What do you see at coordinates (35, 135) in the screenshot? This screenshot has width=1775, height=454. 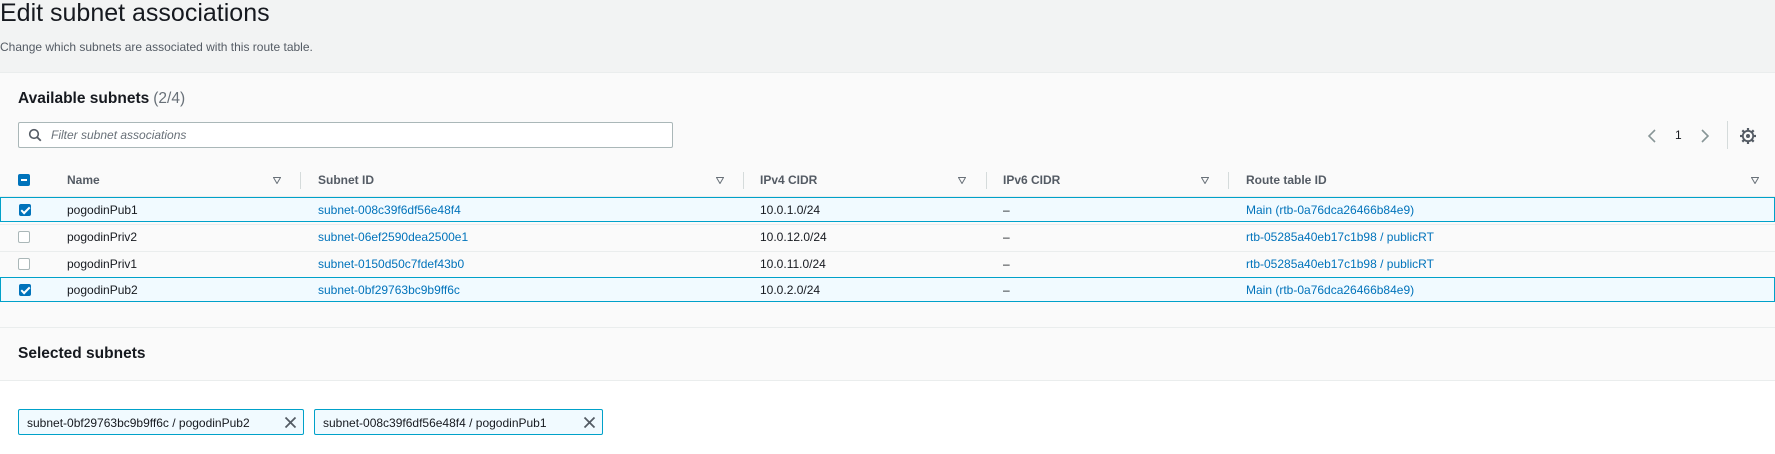 I see `search-icon` at bounding box center [35, 135].